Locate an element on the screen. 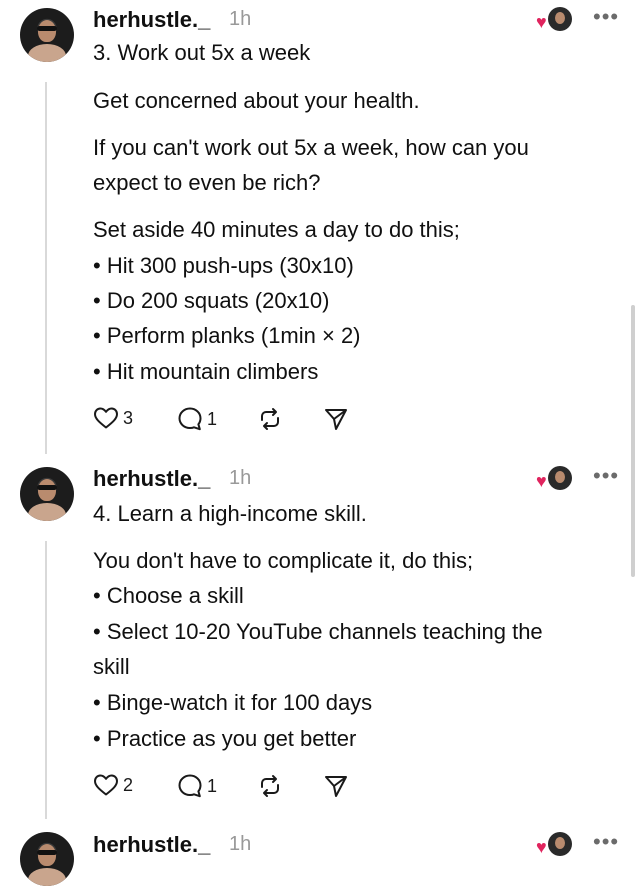 Image resolution: width=640 pixels, height=886 pixels. list-item: • Hit mountain climbers is located at coordinates (206, 371).